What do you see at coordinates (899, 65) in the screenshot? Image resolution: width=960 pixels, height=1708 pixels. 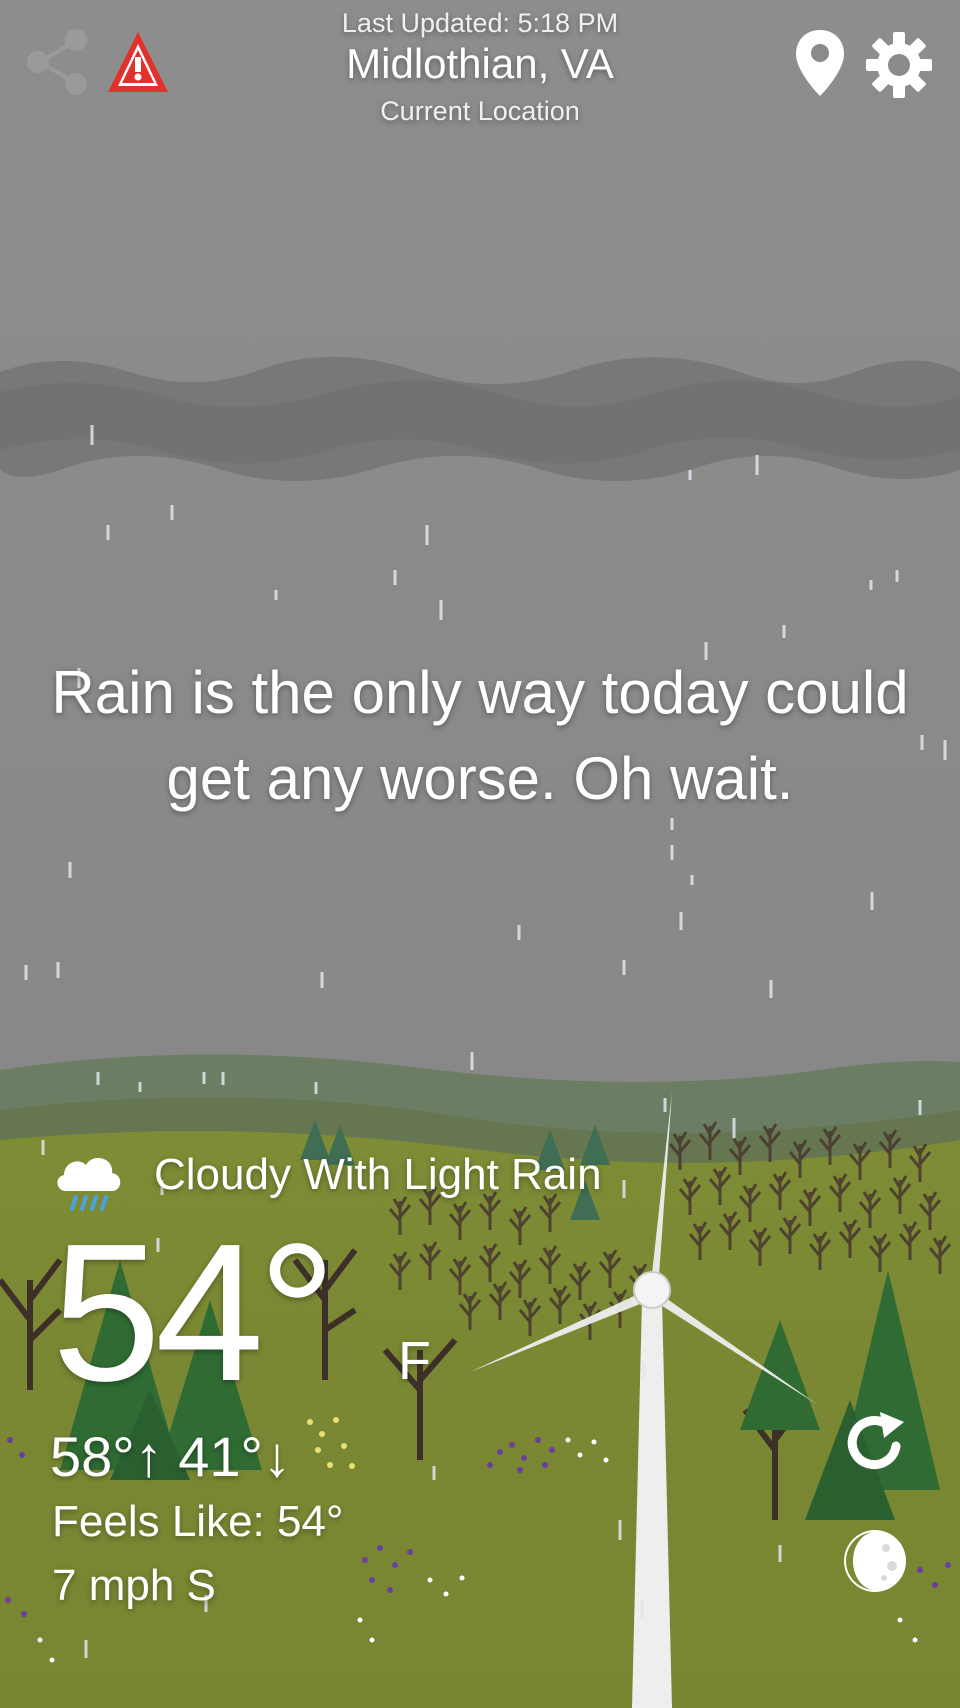 I see `settings-gear-icon` at bounding box center [899, 65].